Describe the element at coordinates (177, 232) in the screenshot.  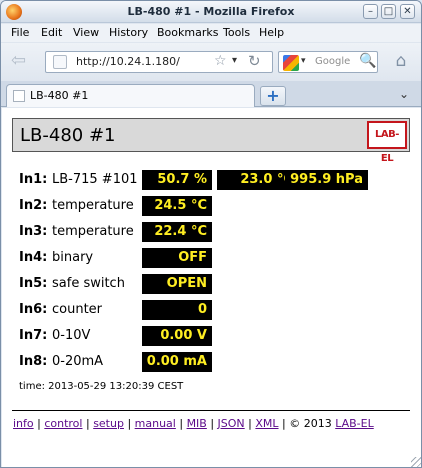
I see `input-value: 22.4 °C` at that location.